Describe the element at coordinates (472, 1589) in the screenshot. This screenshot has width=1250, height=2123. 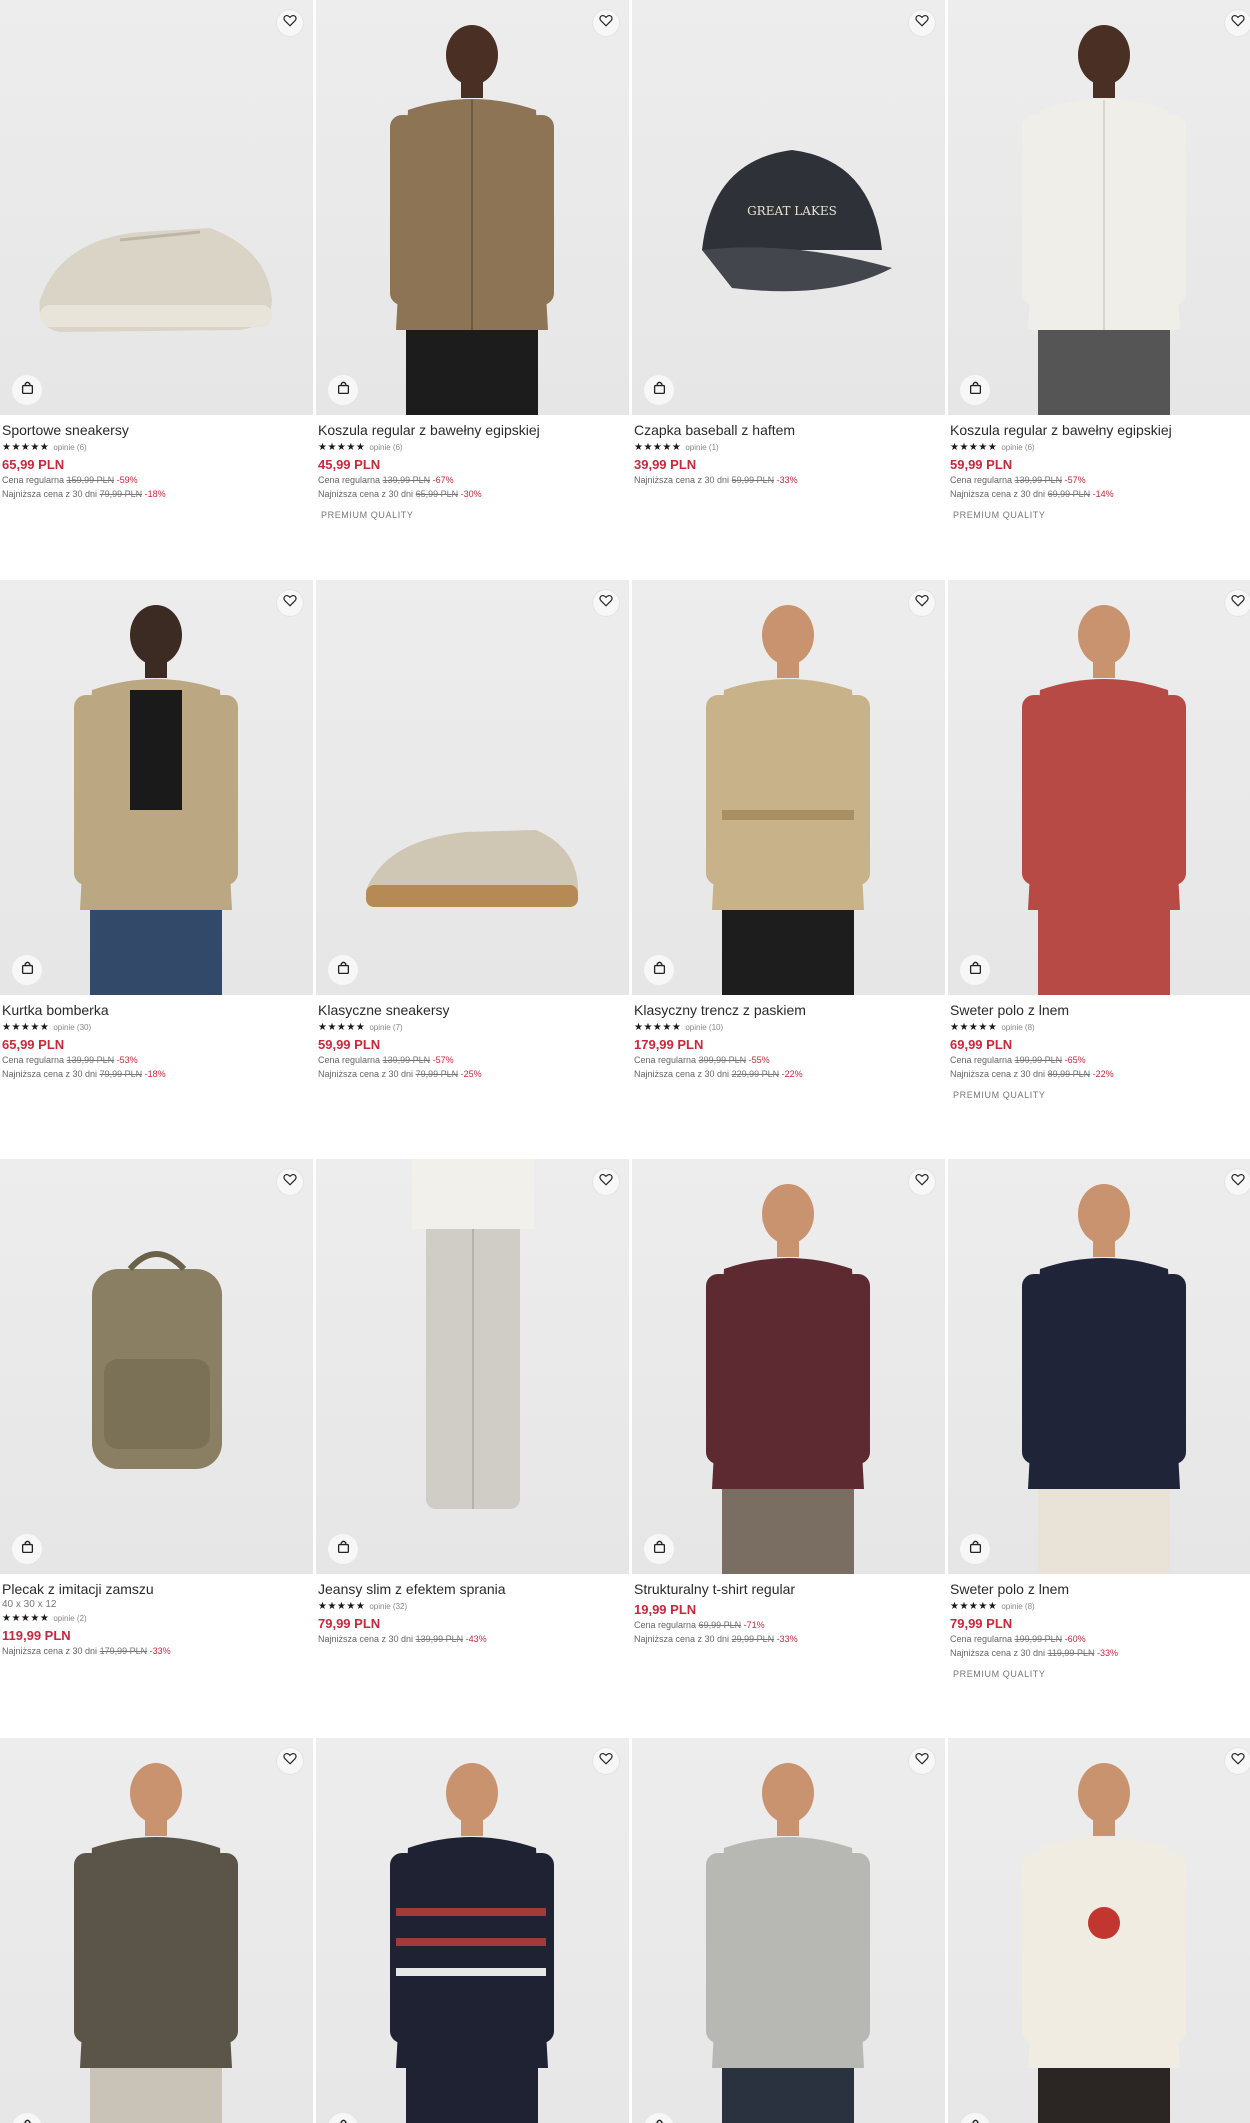
I see `product-name: Jeansy slim z efektem sprania` at that location.